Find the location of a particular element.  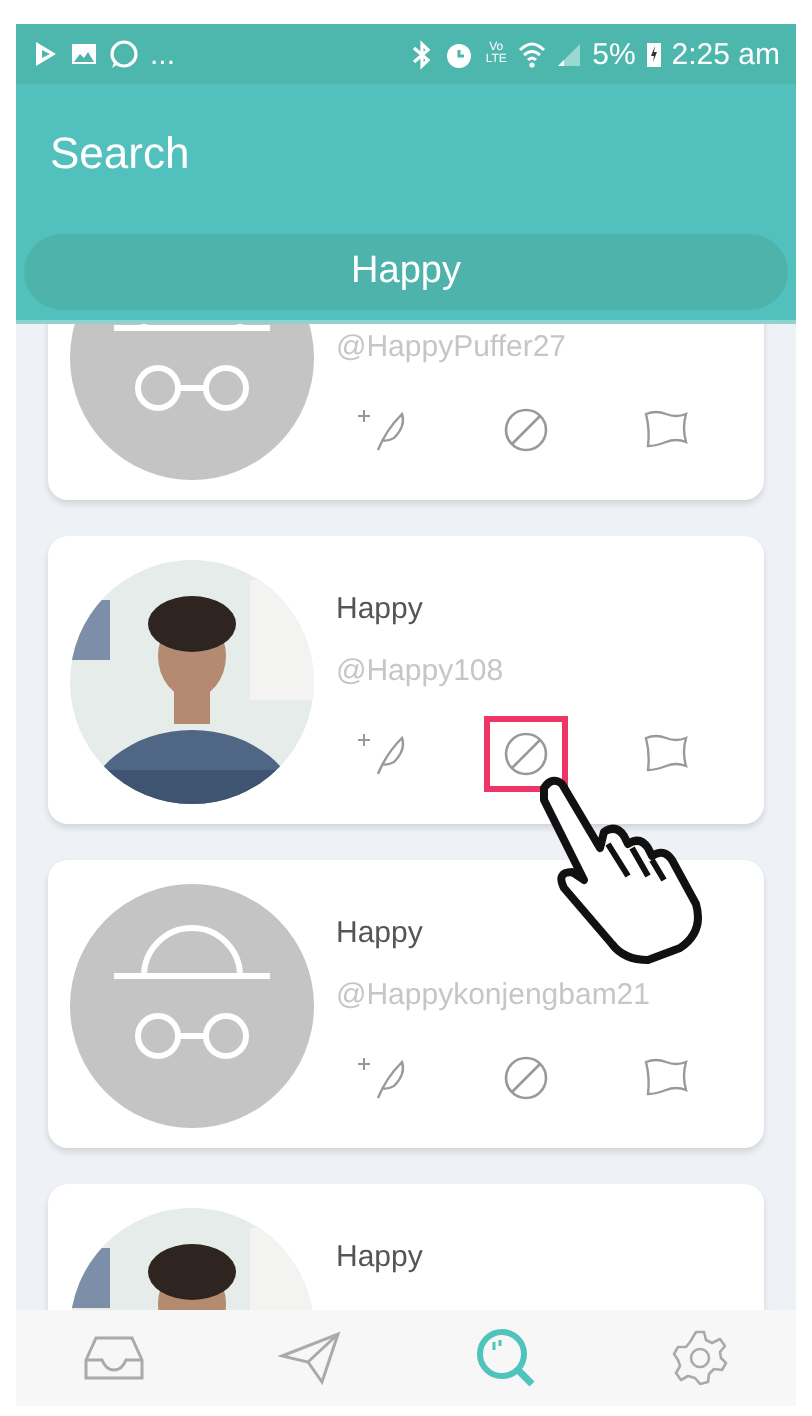

user-handle: @HappyPuffer27 is located at coordinates (452, 347).